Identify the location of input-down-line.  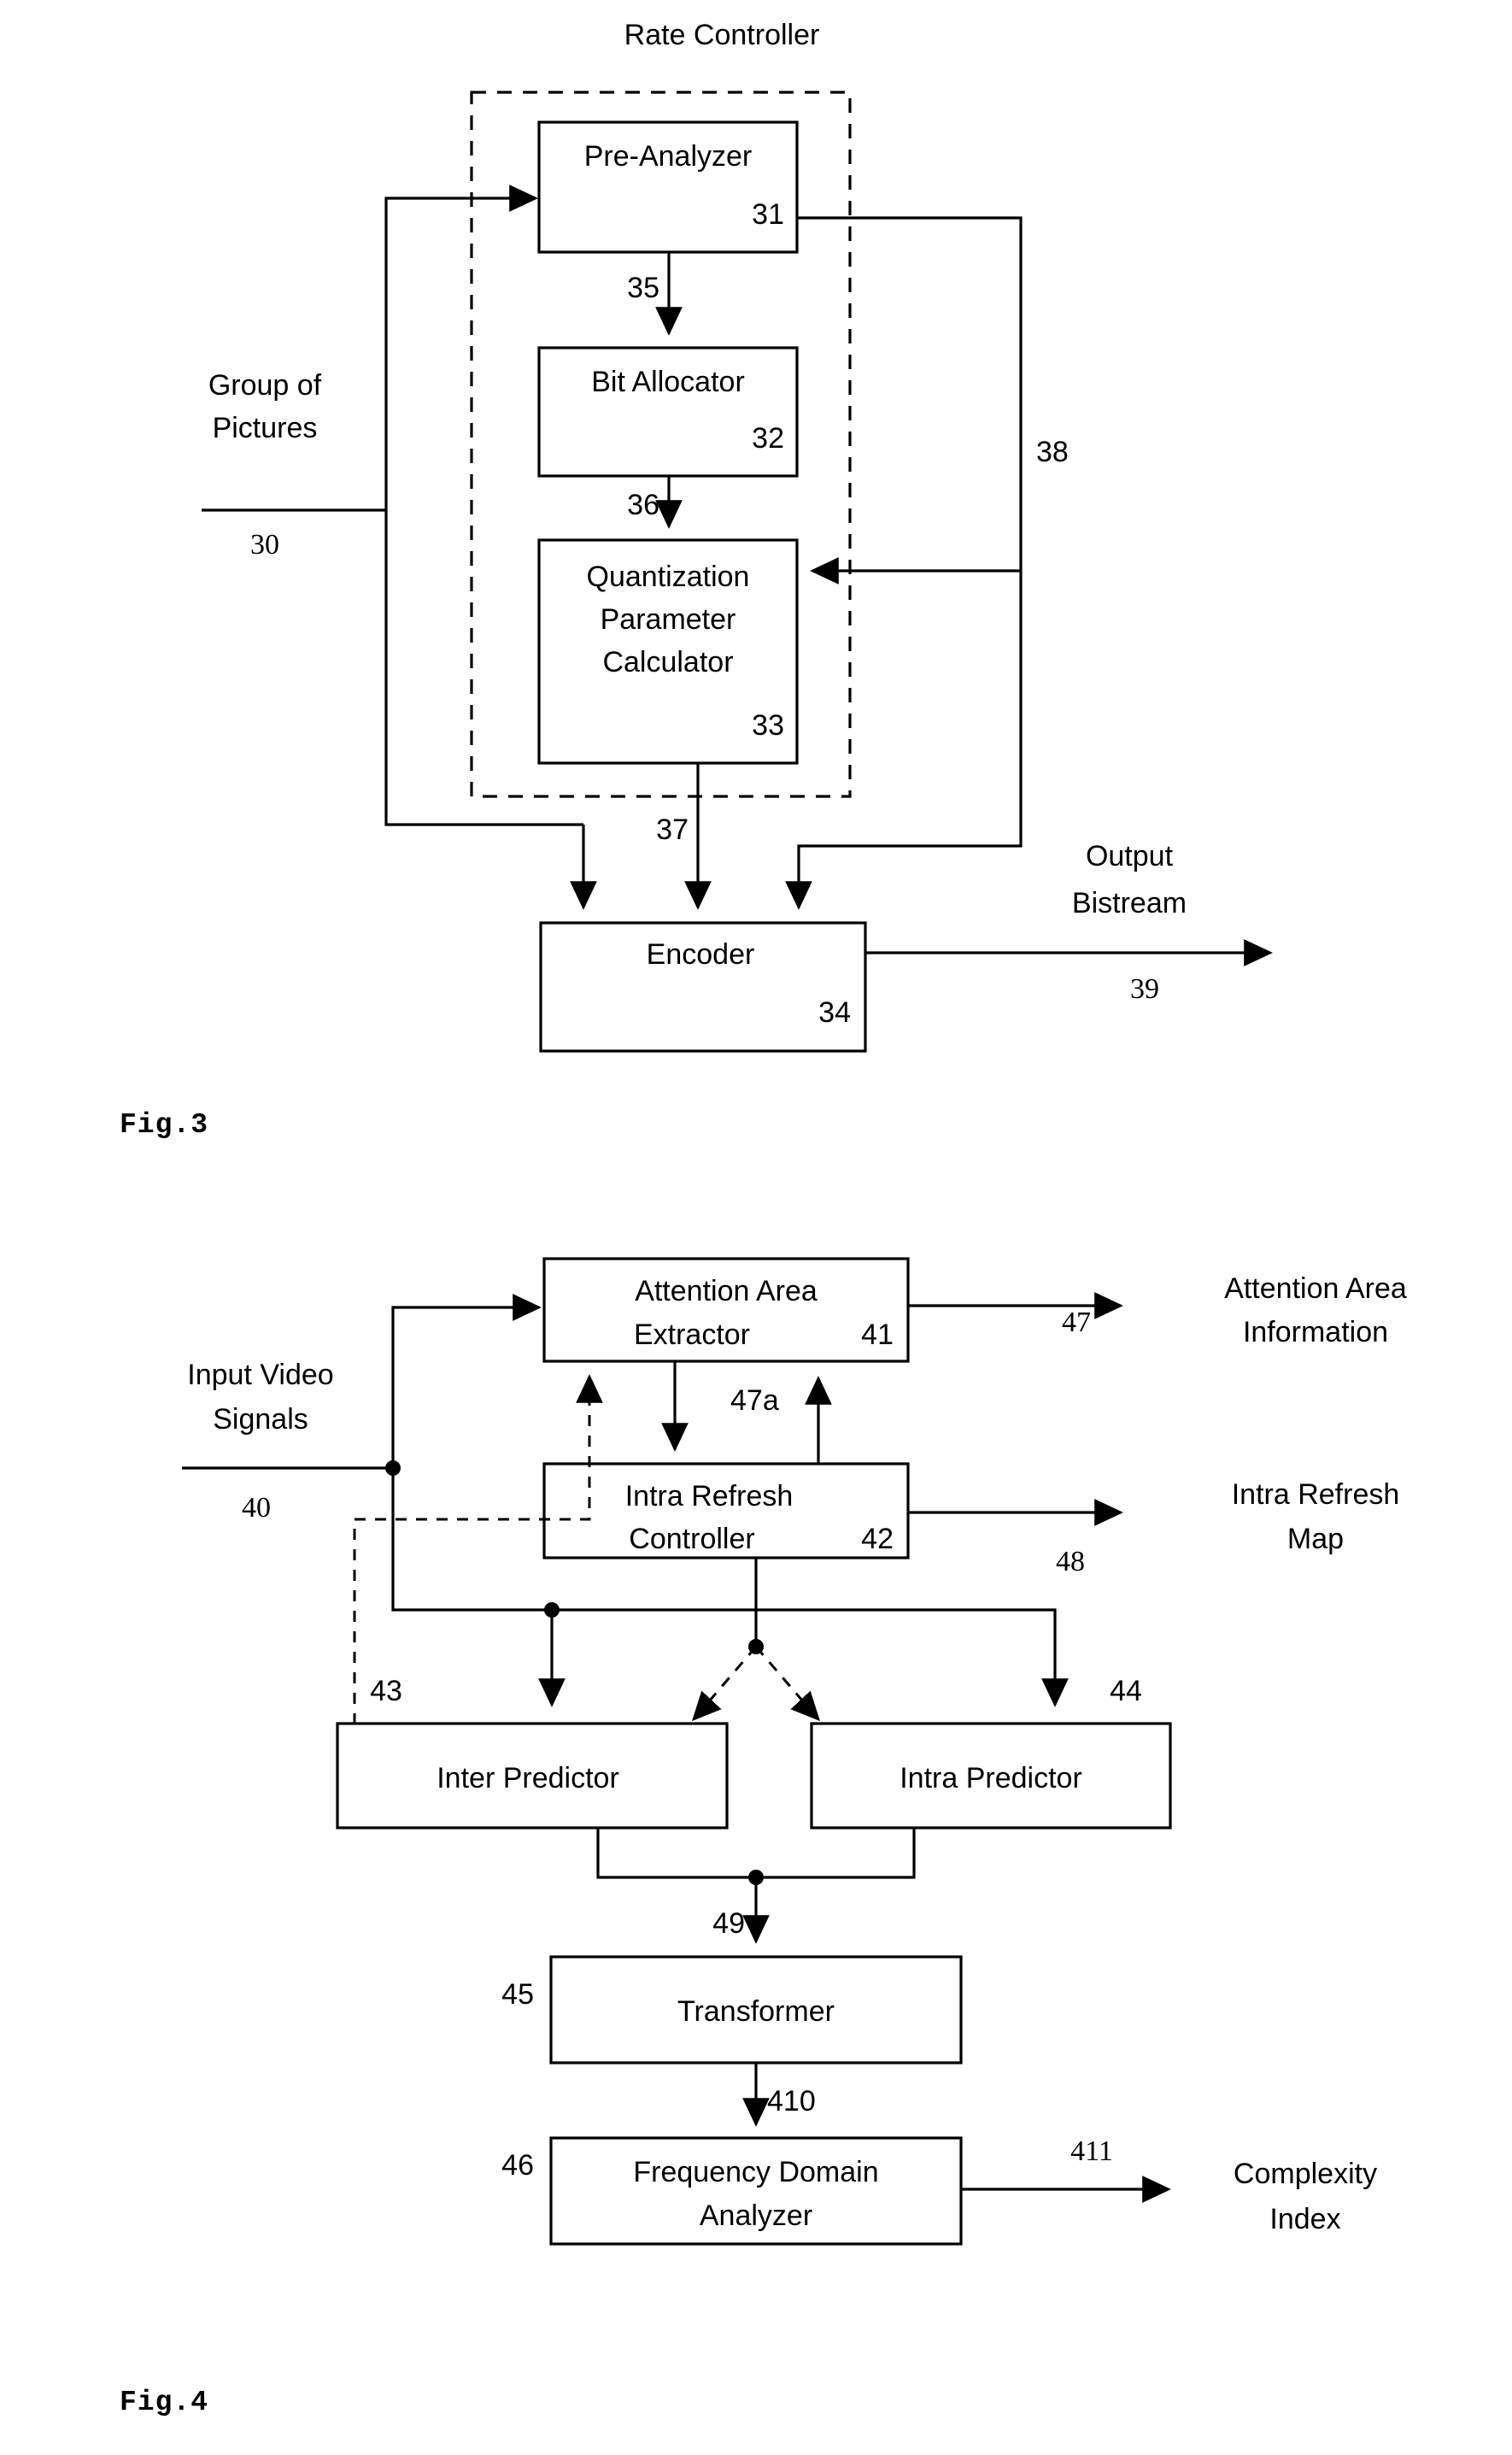
(471, 1540).